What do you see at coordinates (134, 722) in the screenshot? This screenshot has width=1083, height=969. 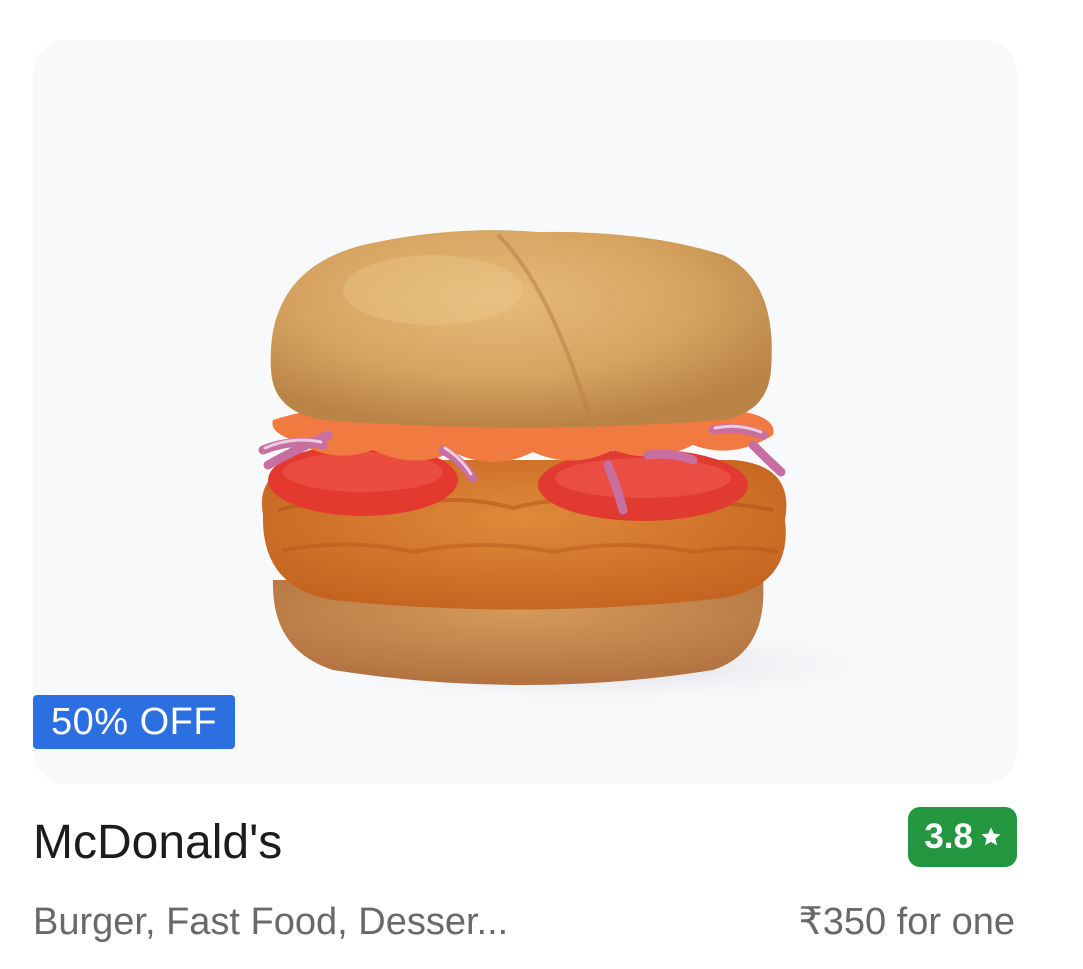 I see `offer-badge: 50% OFF` at bounding box center [134, 722].